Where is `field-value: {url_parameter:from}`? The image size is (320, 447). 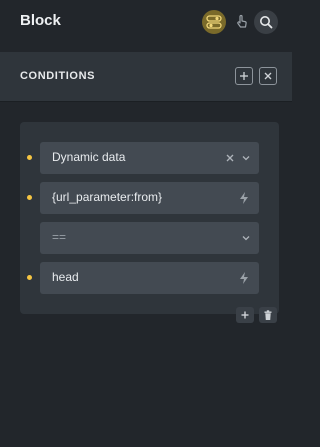 field-value: {url_parameter:from} is located at coordinates (107, 197).